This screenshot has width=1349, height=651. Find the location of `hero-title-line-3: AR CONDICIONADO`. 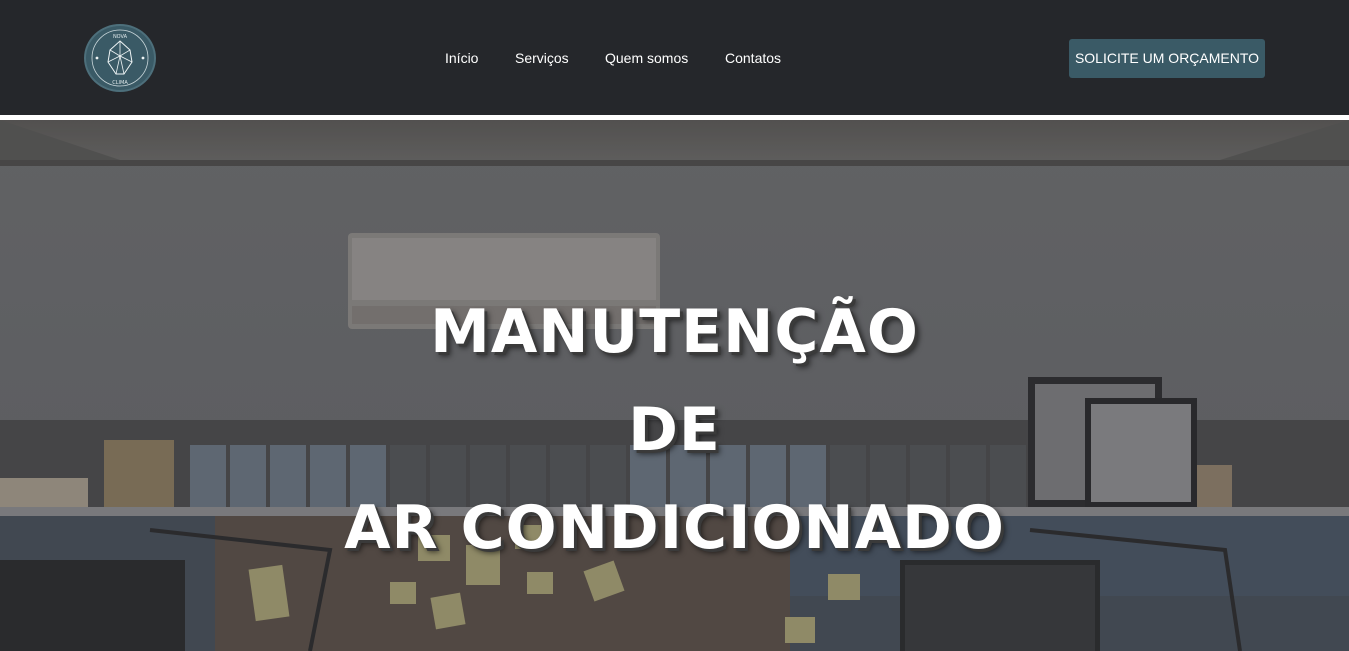

hero-title-line-3: AR CONDICIONADO is located at coordinates (674, 528).